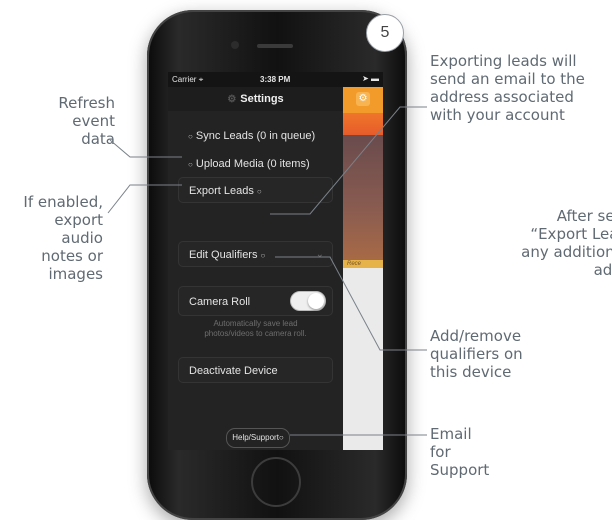 Image resolution: width=612 pixels, height=520 pixels. What do you see at coordinates (385, 33) in the screenshot?
I see `step-badge: 5` at bounding box center [385, 33].